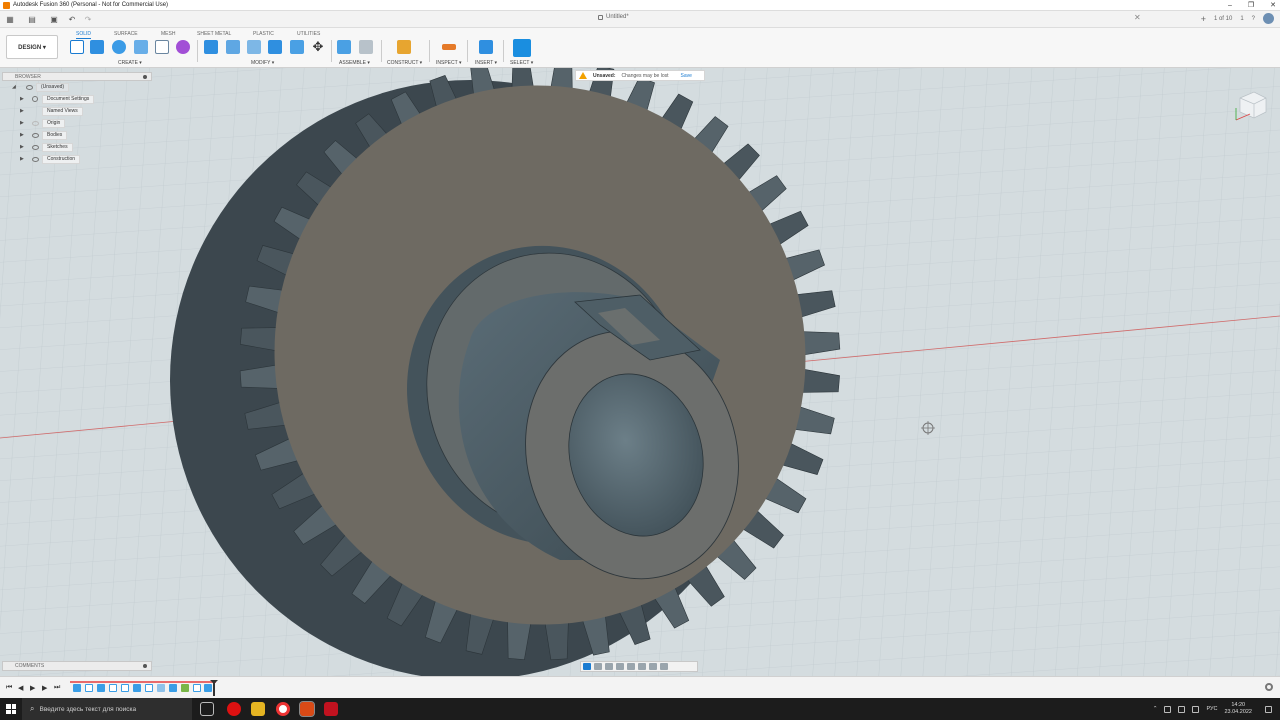  What do you see at coordinates (404, 63) in the screenshot?
I see `construct-group-label: CONSTRUCT ▾` at bounding box center [404, 63].